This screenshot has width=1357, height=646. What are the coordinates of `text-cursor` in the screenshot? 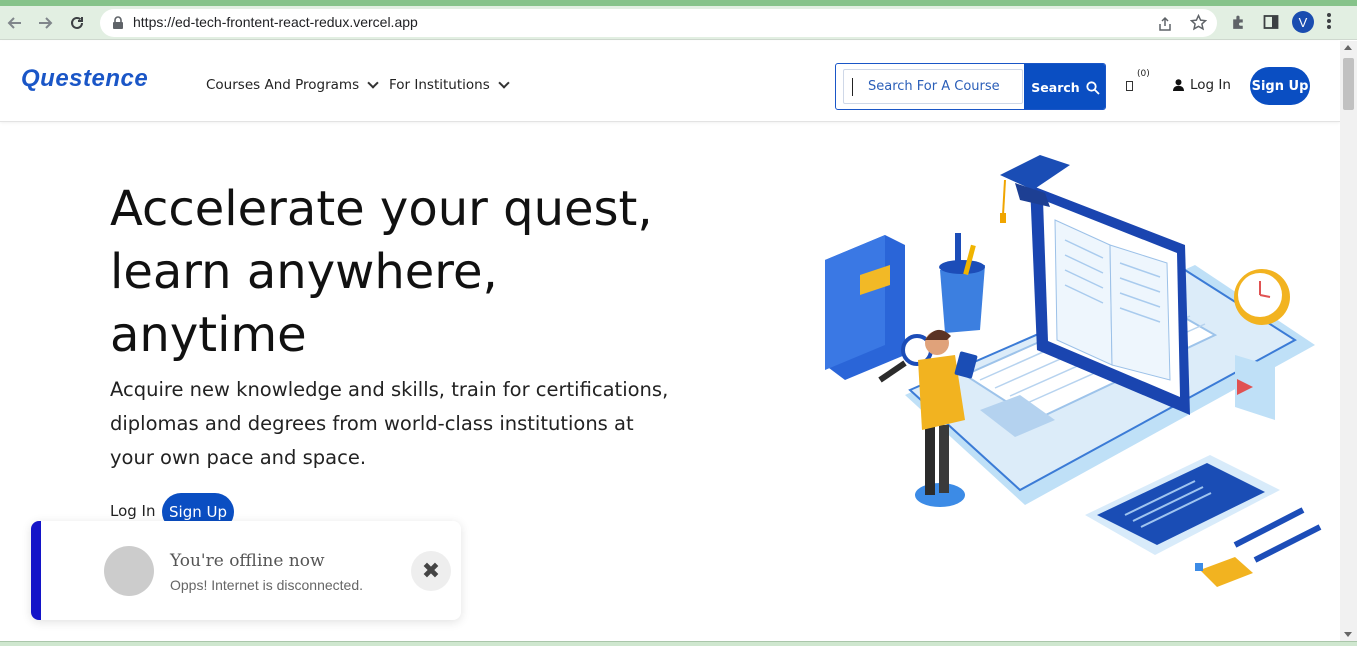 It's located at (852, 87).